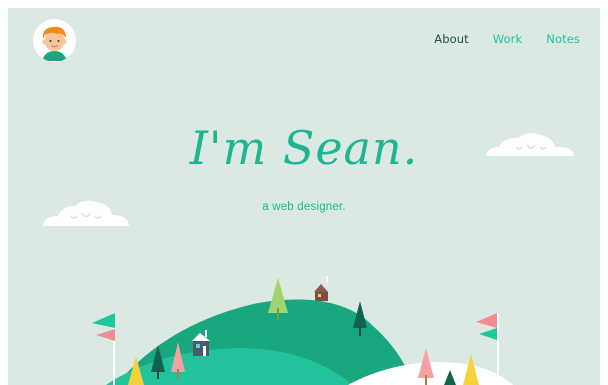 The width and height of the screenshot is (608, 385). What do you see at coordinates (304, 148) in the screenshot?
I see `hero-title: I'm Sean.` at bounding box center [304, 148].